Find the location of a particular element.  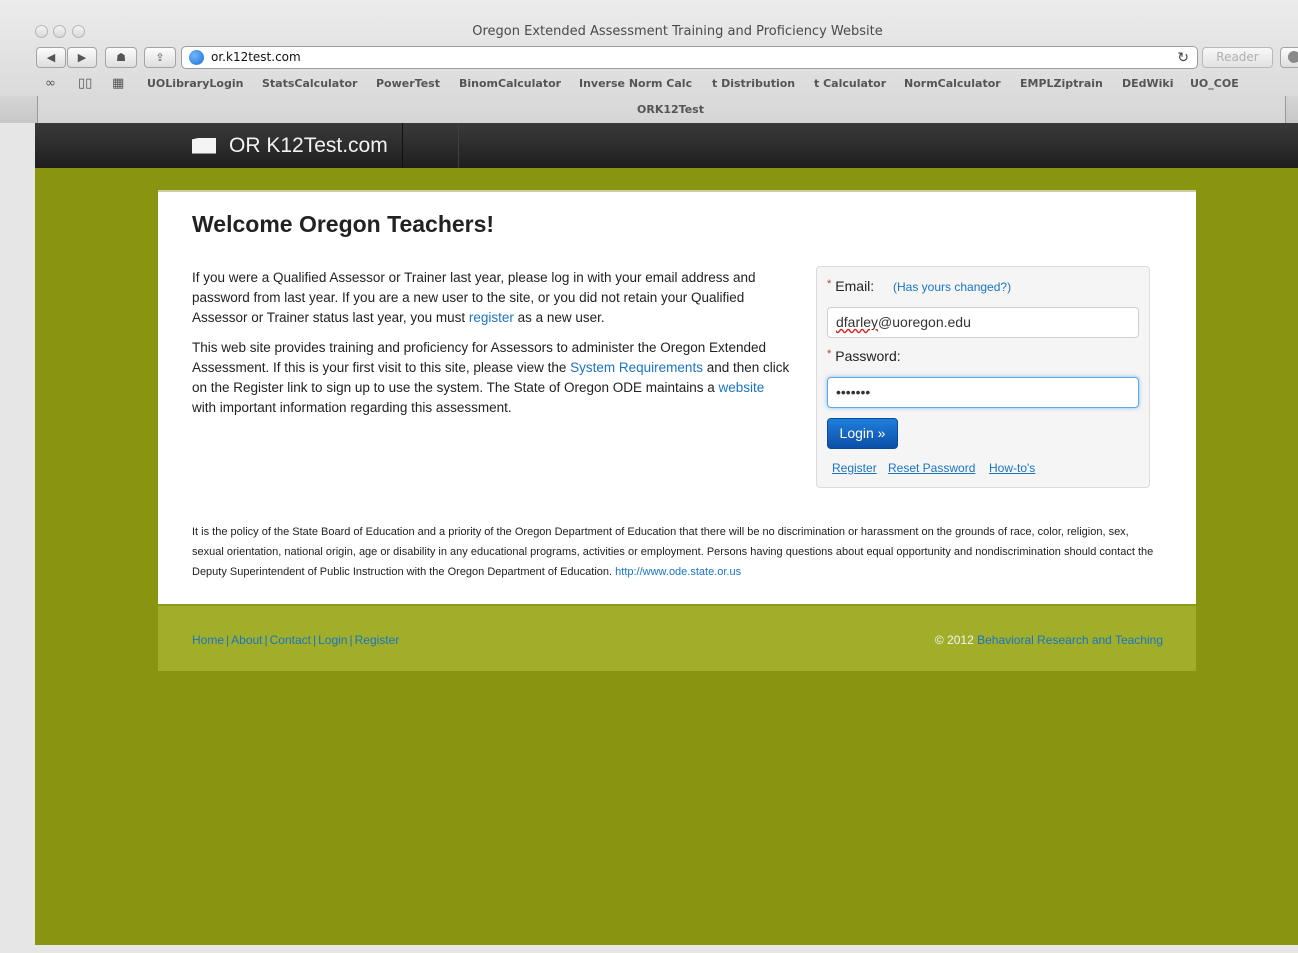

footer-login-link: Login is located at coordinates (332, 640).